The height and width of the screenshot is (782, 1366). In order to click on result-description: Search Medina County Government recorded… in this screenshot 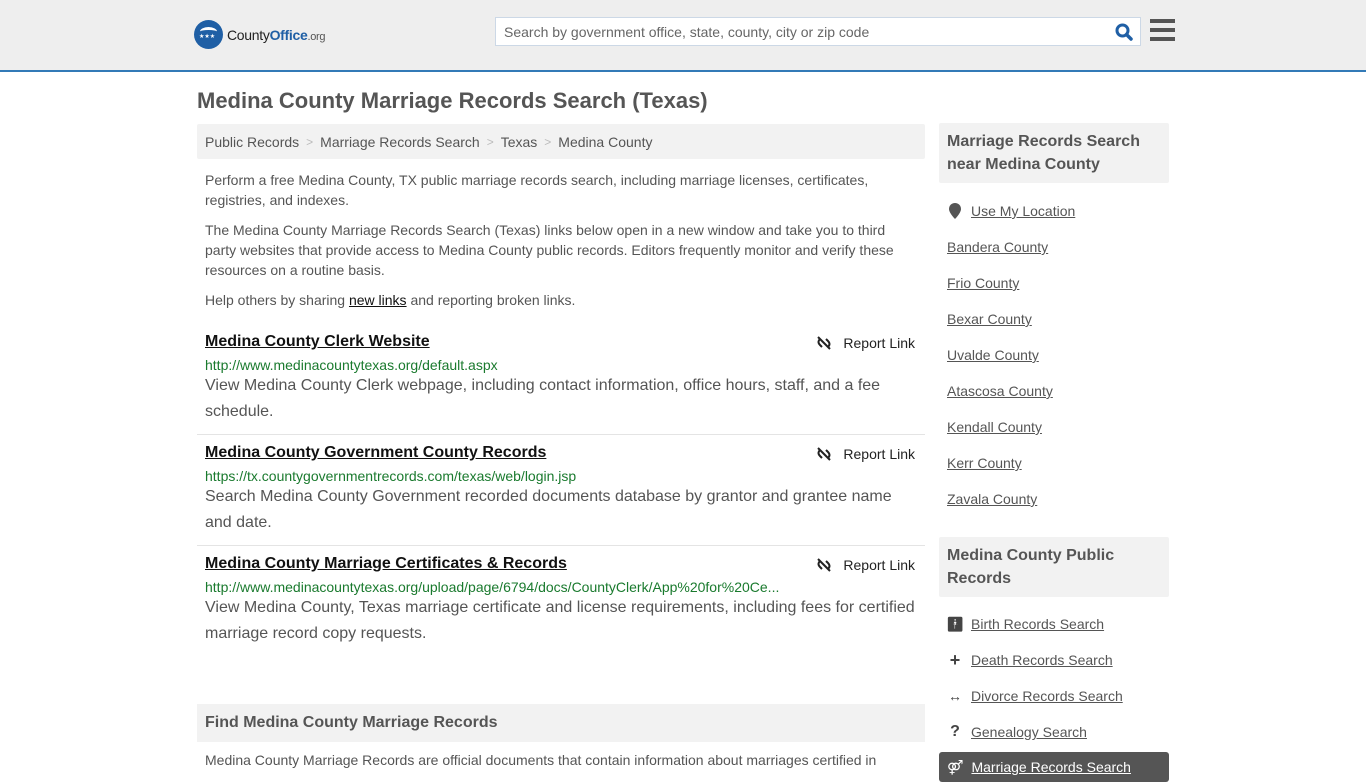, I will do `click(548, 509)`.